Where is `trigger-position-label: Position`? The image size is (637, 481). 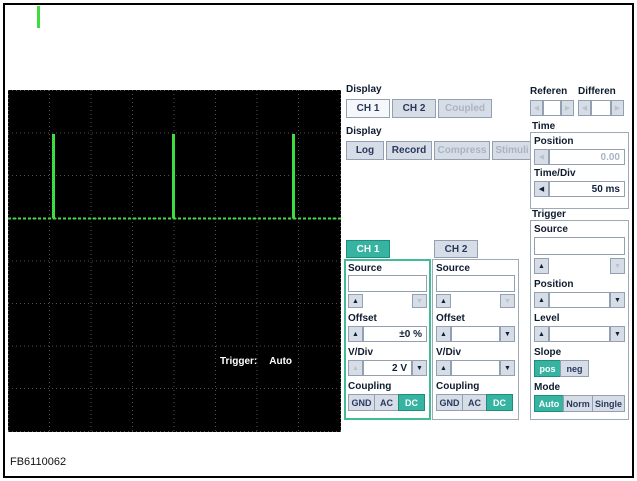
trigger-position-label: Position is located at coordinates (554, 284).